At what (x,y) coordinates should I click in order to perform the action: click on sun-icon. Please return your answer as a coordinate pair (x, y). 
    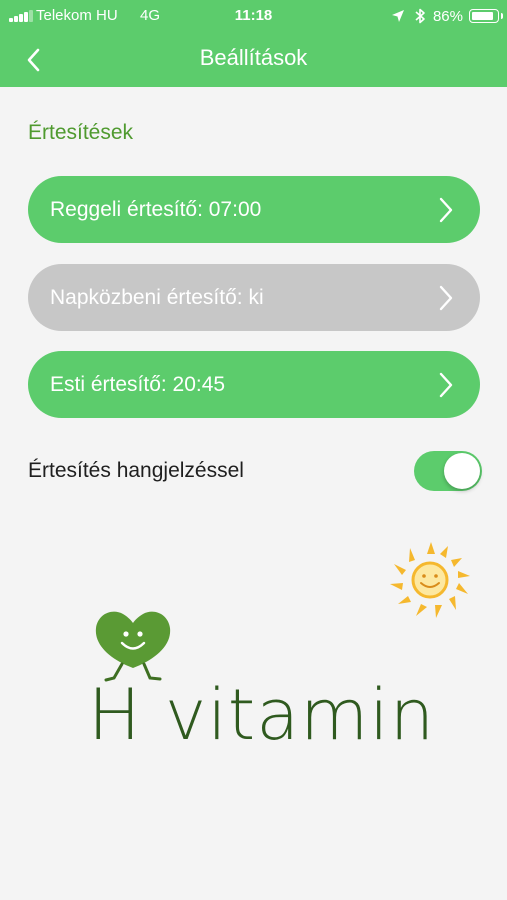
    Looking at the image, I should click on (430, 580).